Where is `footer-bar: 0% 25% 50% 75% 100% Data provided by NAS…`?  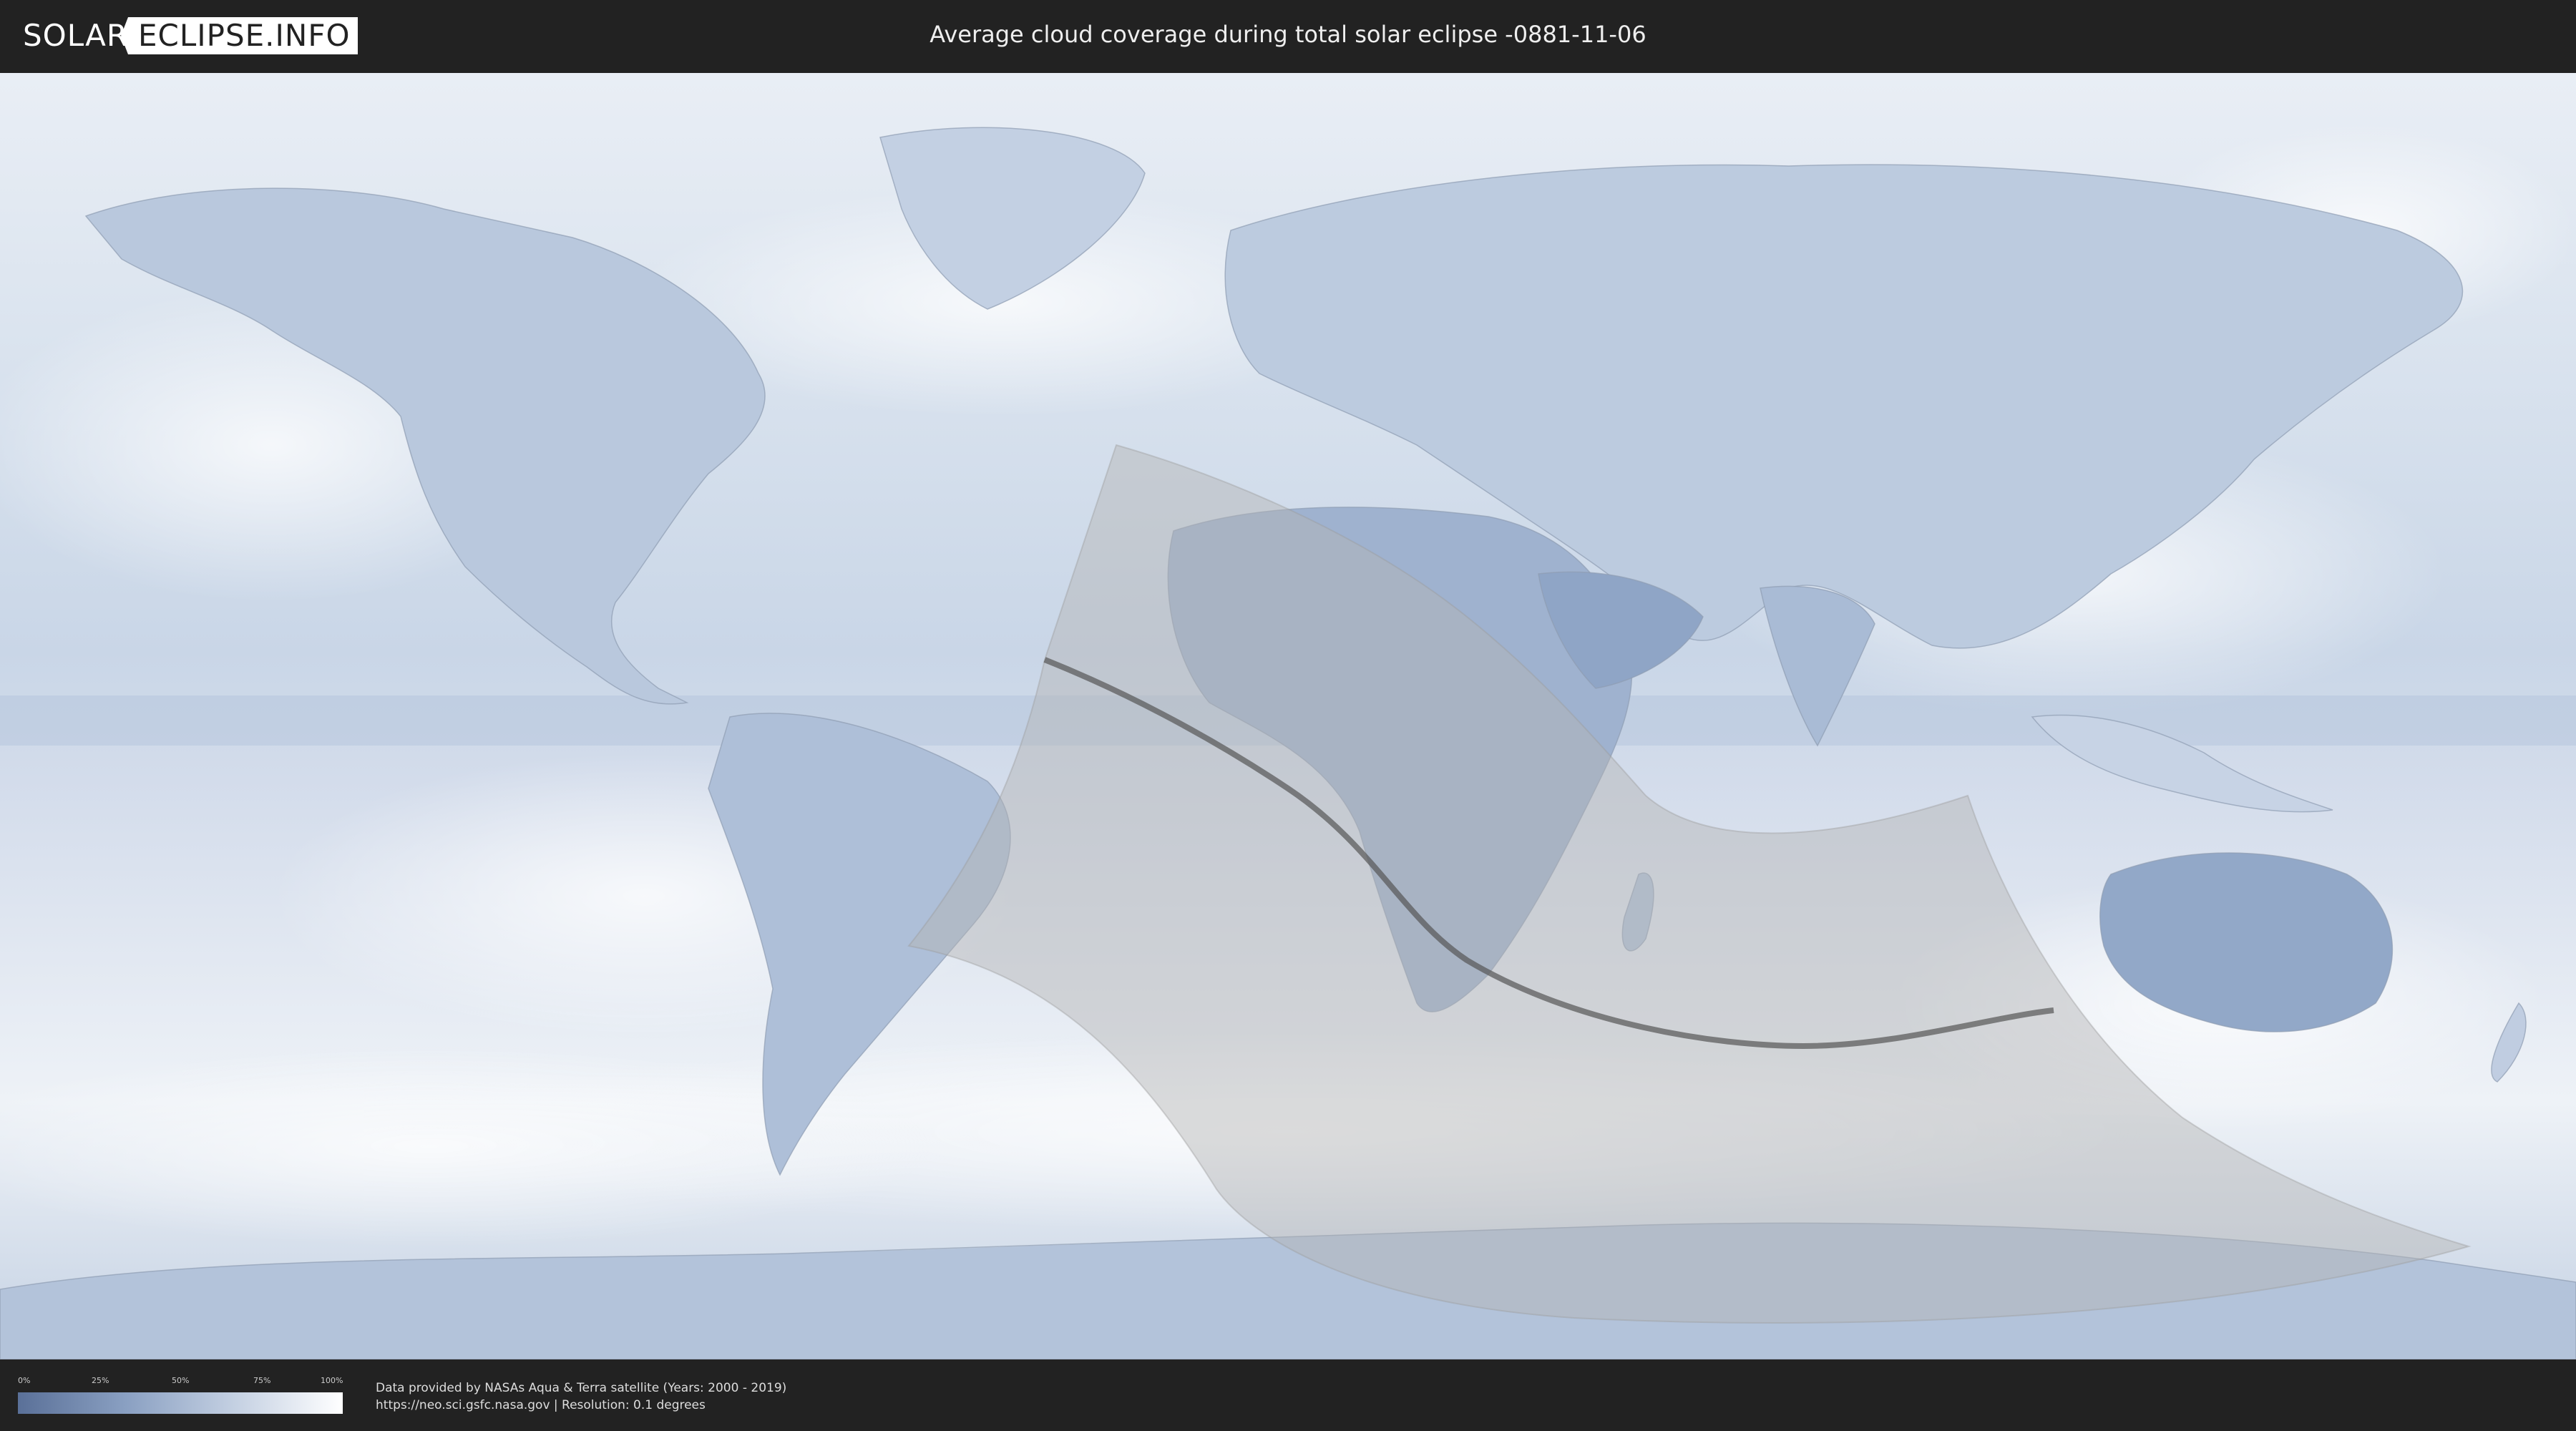 footer-bar: 0% 25% 50% 75% 100% Data provided by NAS… is located at coordinates (1288, 1395).